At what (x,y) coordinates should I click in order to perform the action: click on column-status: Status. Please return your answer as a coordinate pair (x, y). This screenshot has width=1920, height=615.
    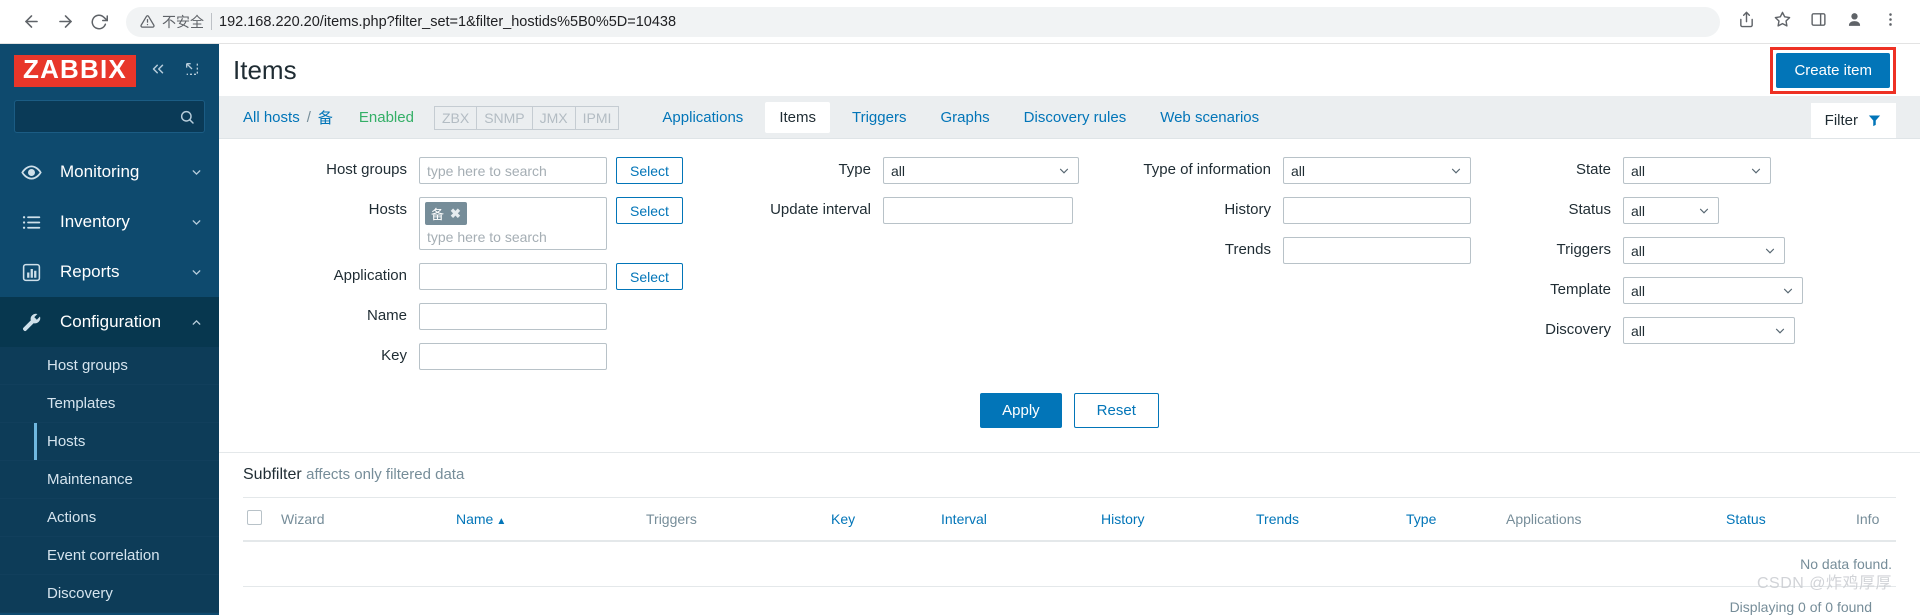
    Looking at the image, I should click on (1787, 519).